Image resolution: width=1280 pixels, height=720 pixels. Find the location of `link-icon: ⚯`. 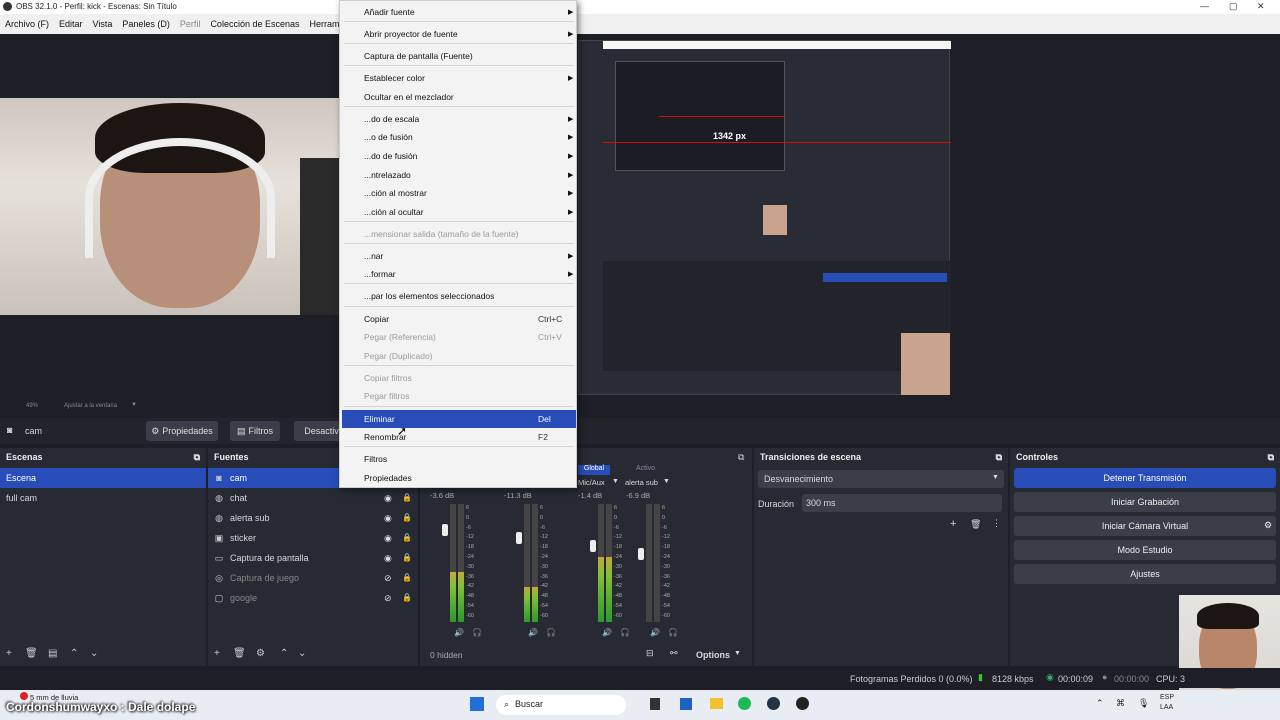

link-icon: ⚯ is located at coordinates (674, 653).